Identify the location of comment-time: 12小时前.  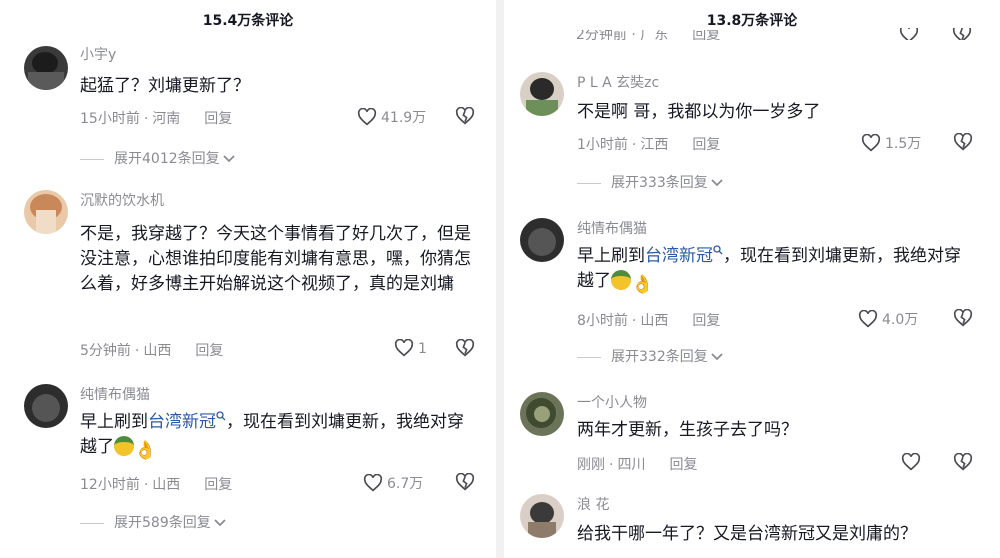
(110, 485).